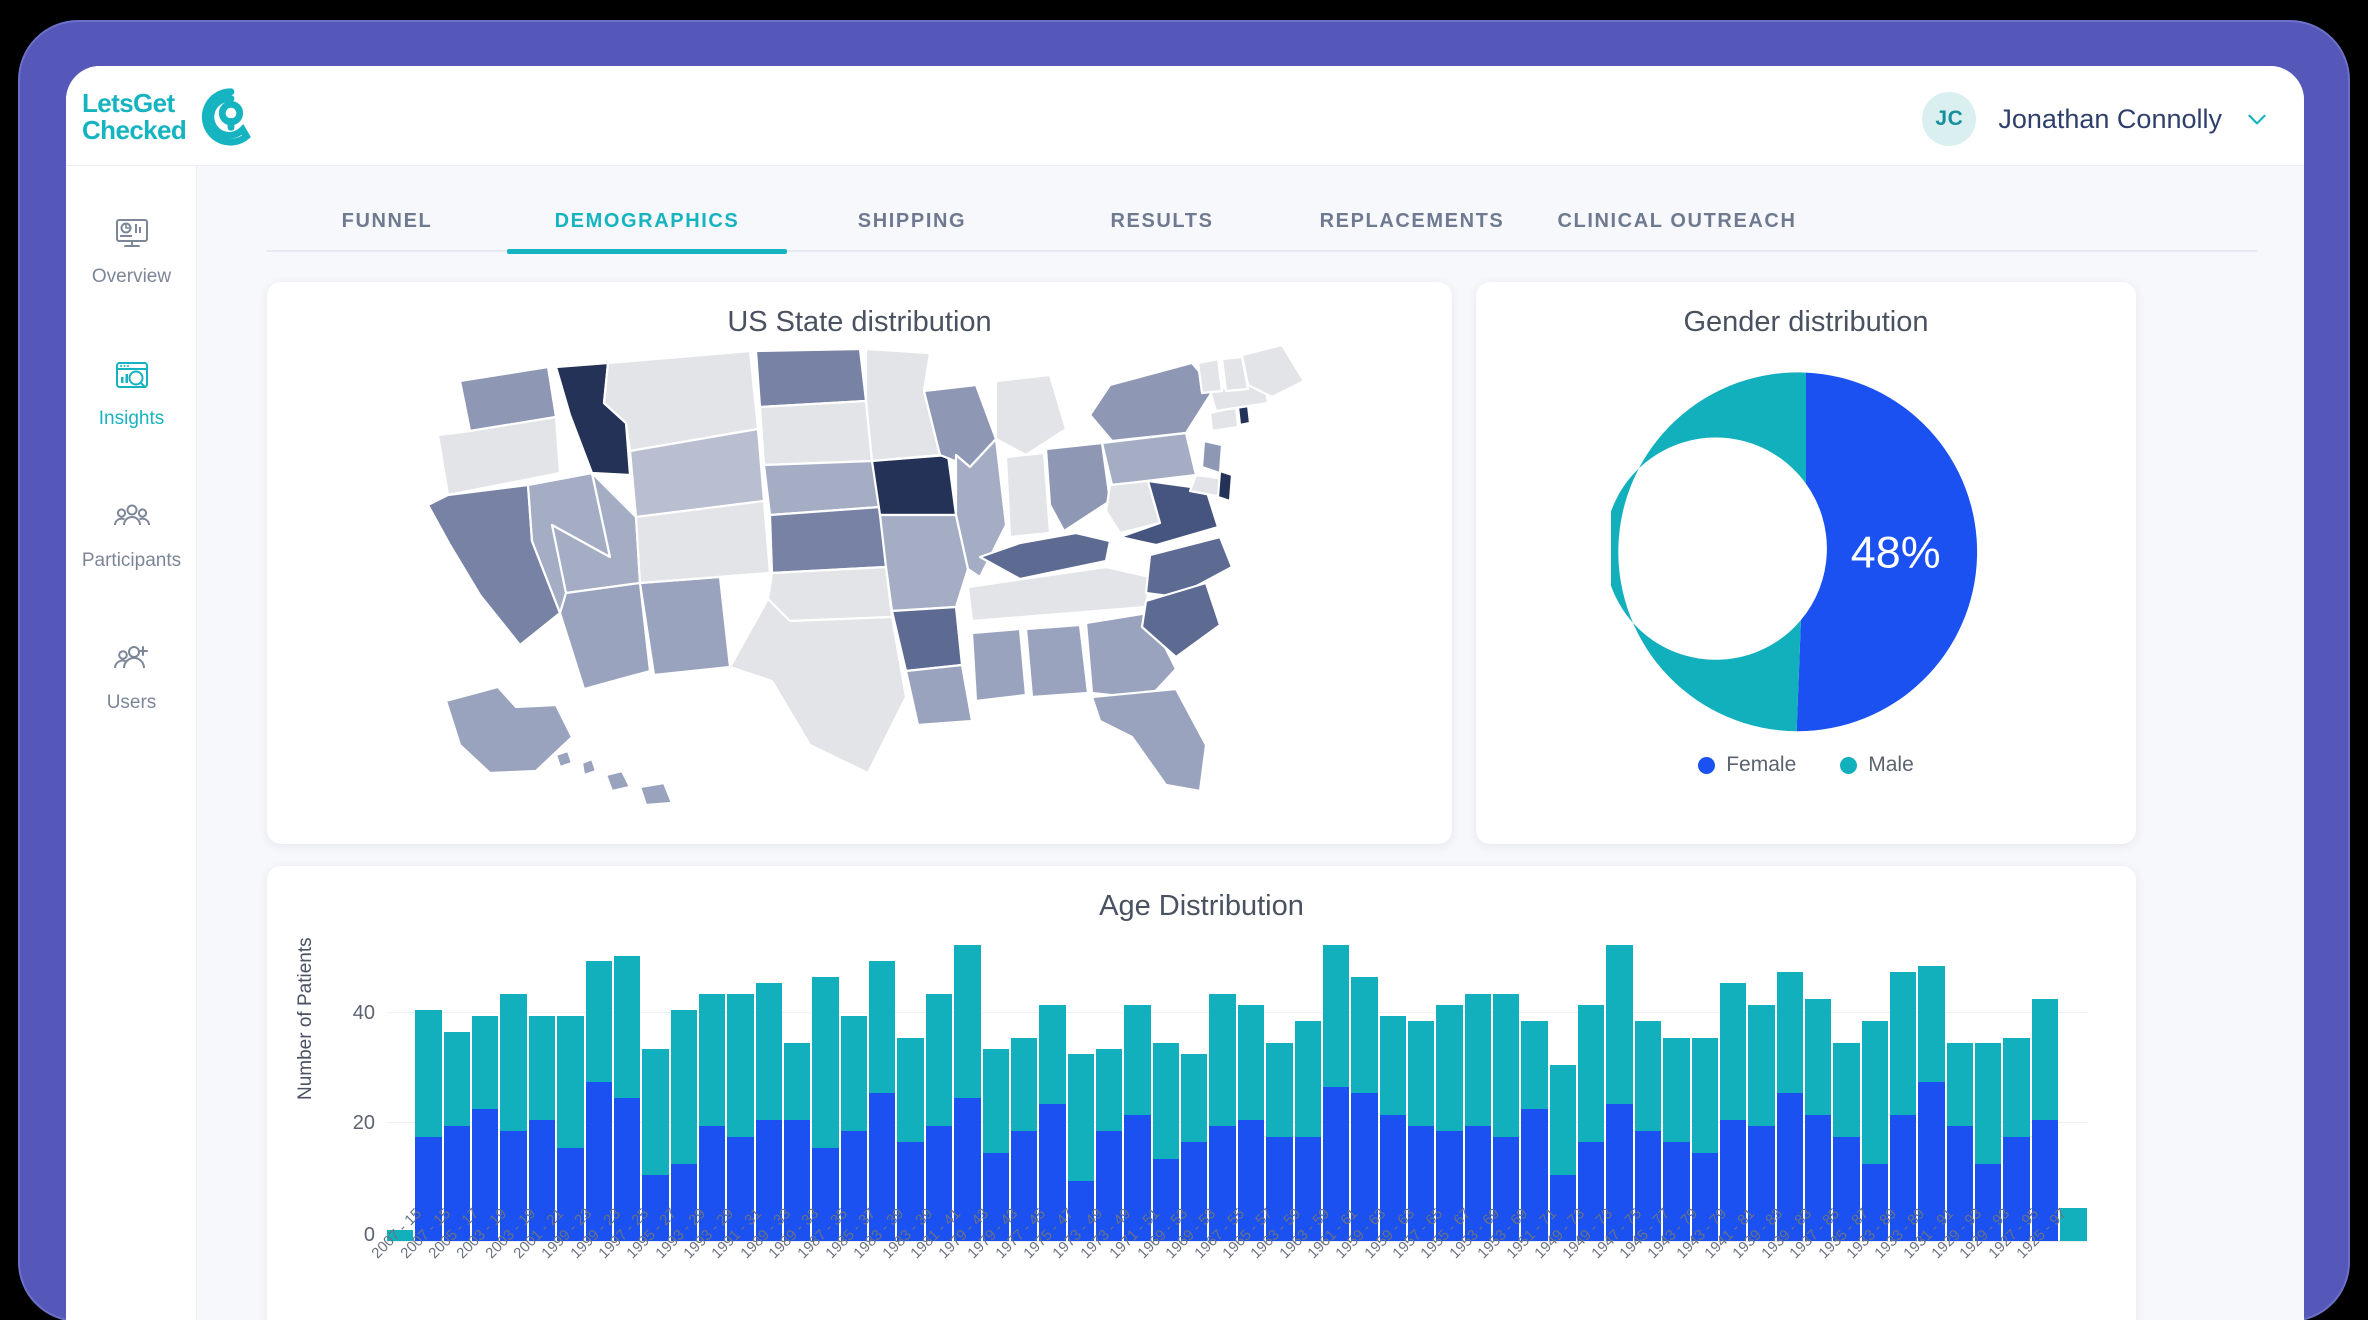 This screenshot has height=1320, width=2368. Describe the element at coordinates (339, 1095) in the screenshot. I see `y-axis-ticks: 40 20 0` at that location.